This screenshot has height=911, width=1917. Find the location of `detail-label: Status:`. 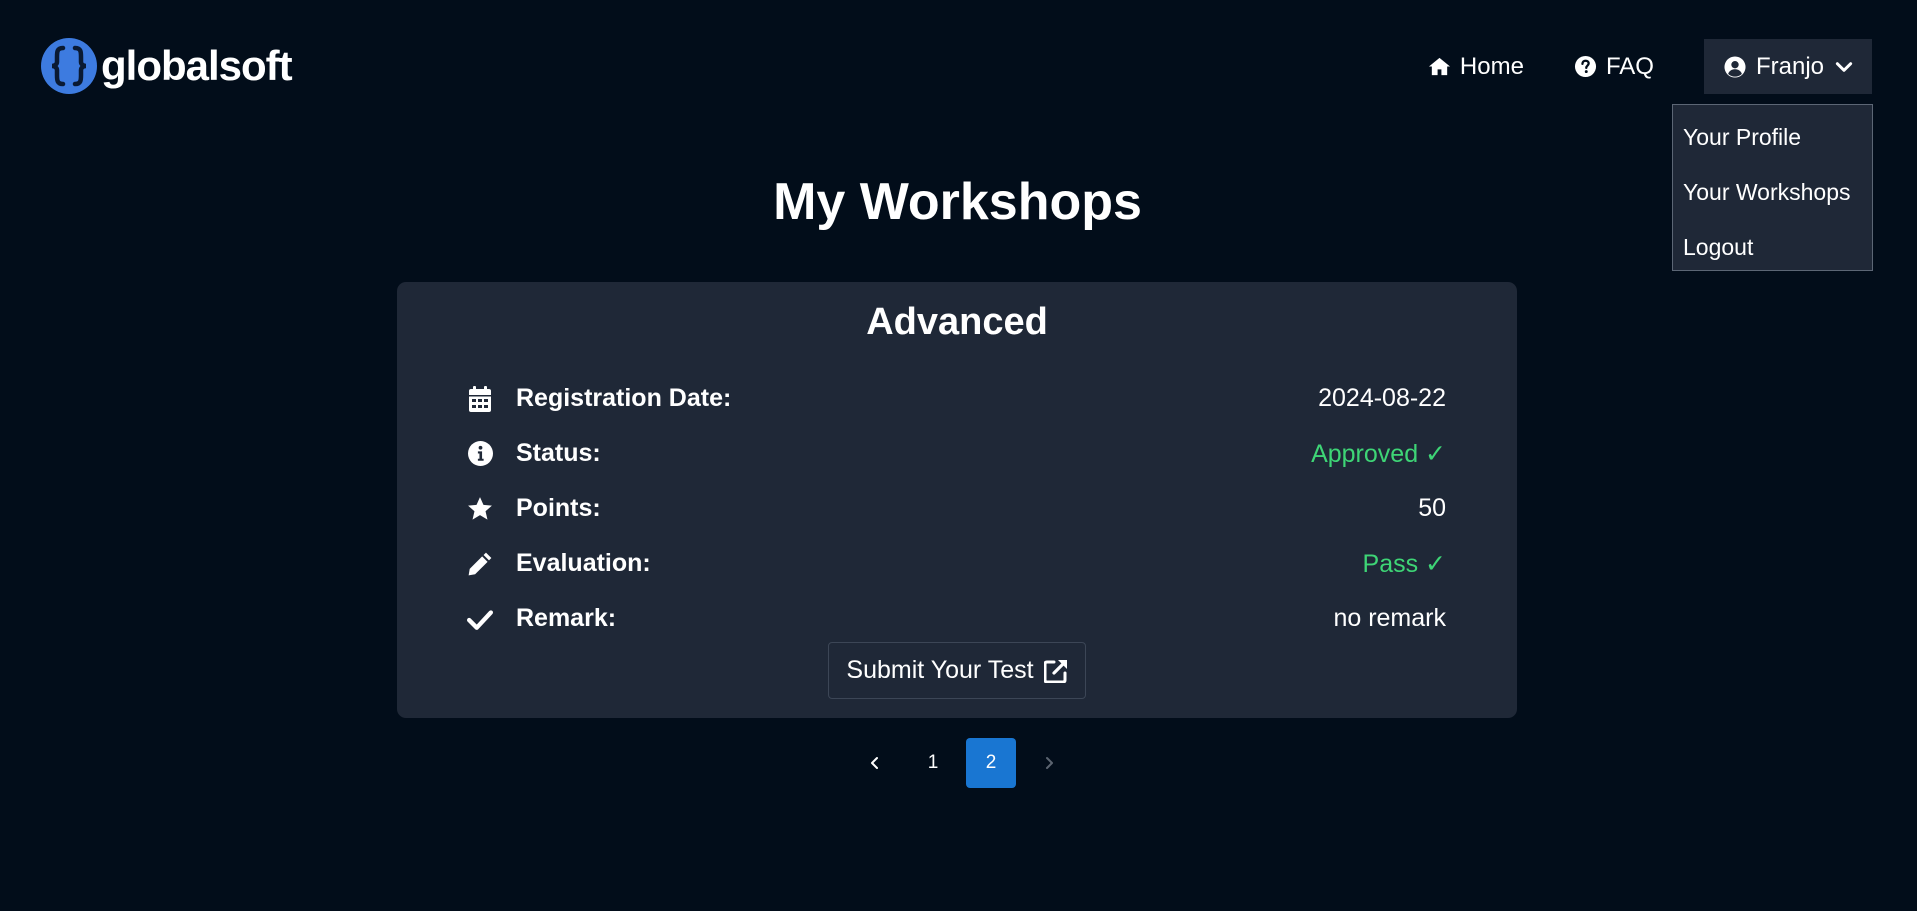

detail-label: Status: is located at coordinates (558, 453).